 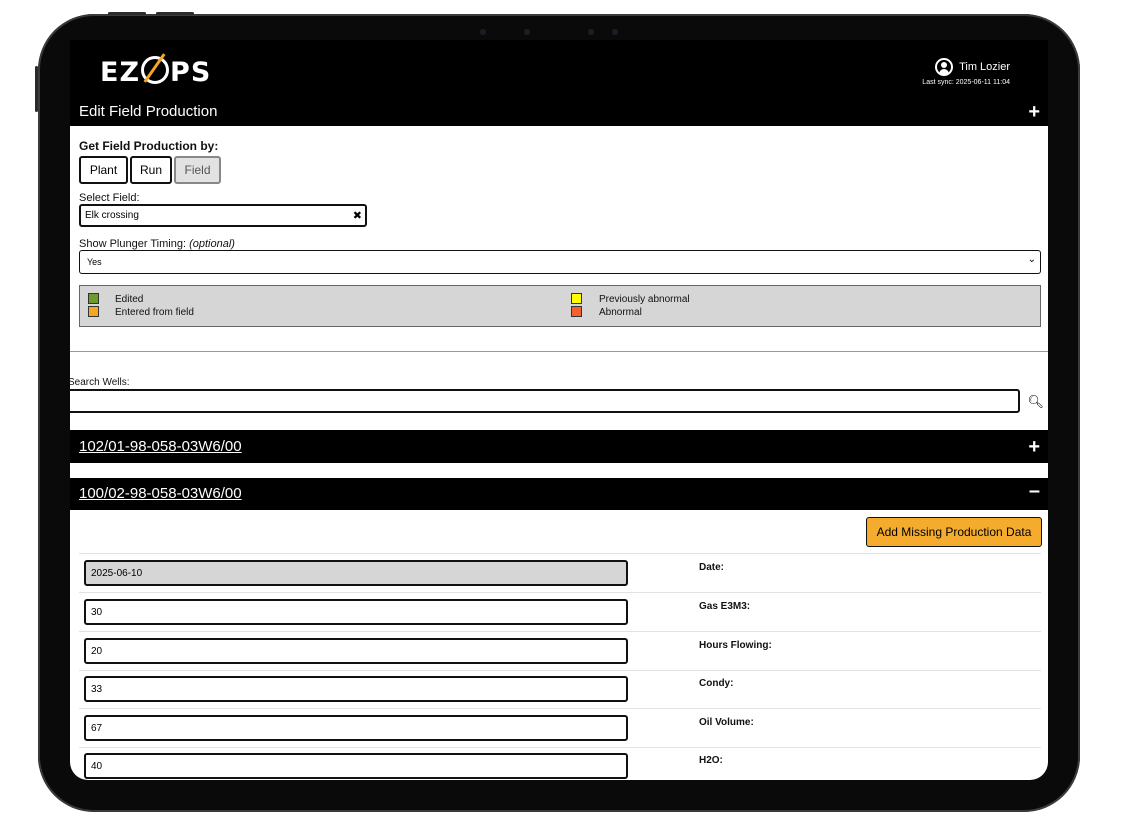 I want to click on gas-label: Gas E3M3:, so click(x=725, y=606).